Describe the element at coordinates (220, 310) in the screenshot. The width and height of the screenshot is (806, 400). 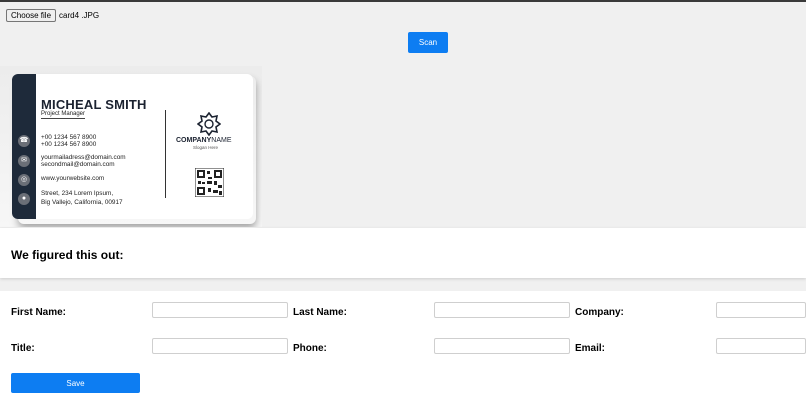
I see `first-name-field` at that location.